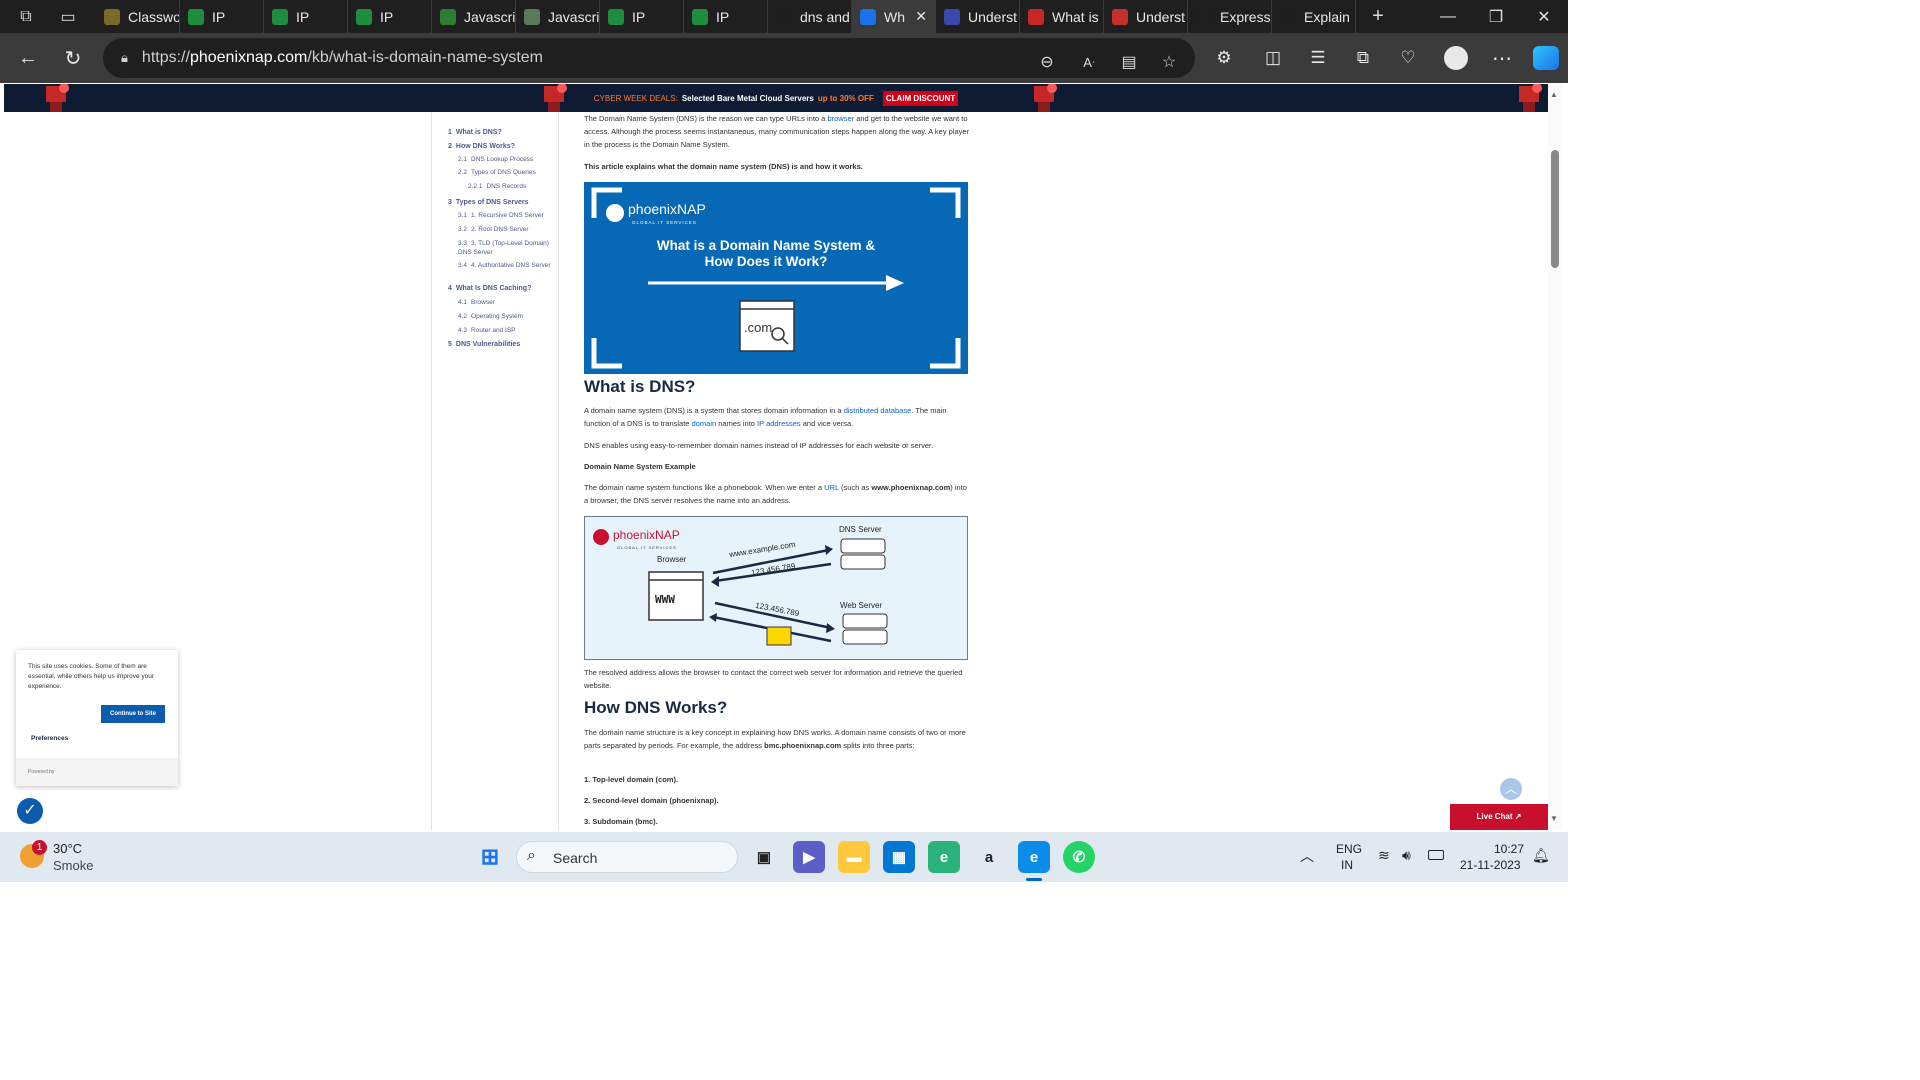  Describe the element at coordinates (921, 16) in the screenshot. I see `close-tab-icon: ✕` at that location.